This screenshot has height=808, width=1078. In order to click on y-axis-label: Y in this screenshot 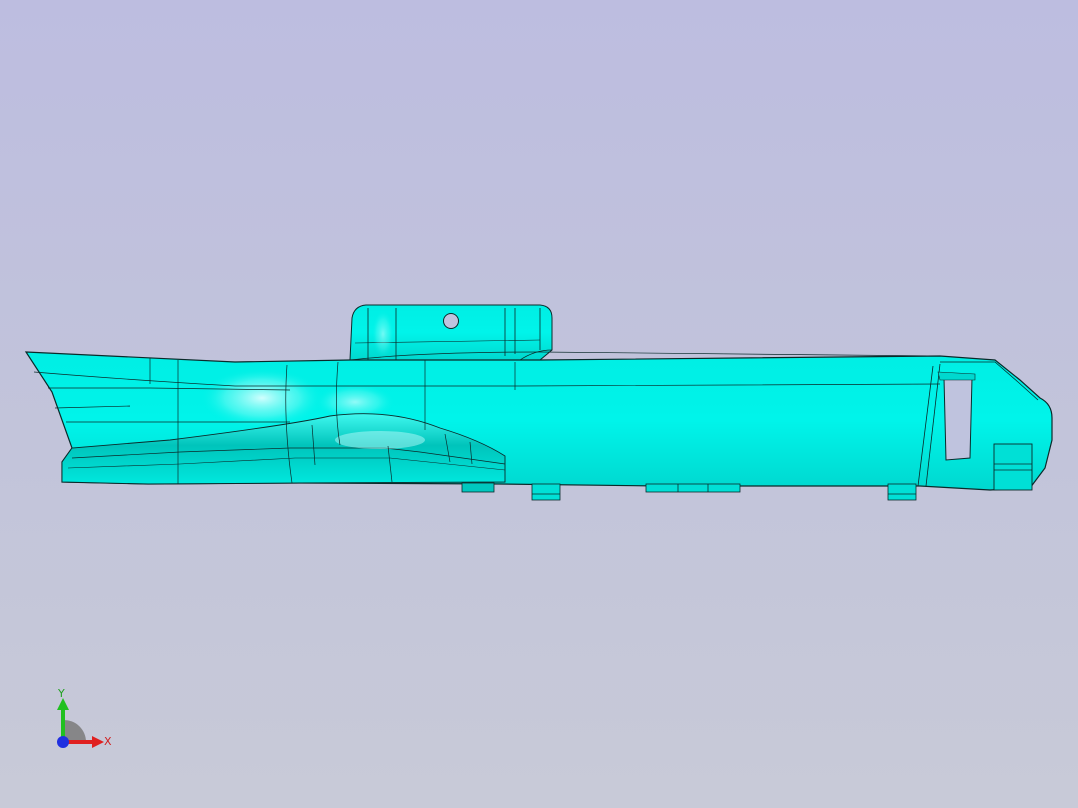, I will do `click(61, 693)`.